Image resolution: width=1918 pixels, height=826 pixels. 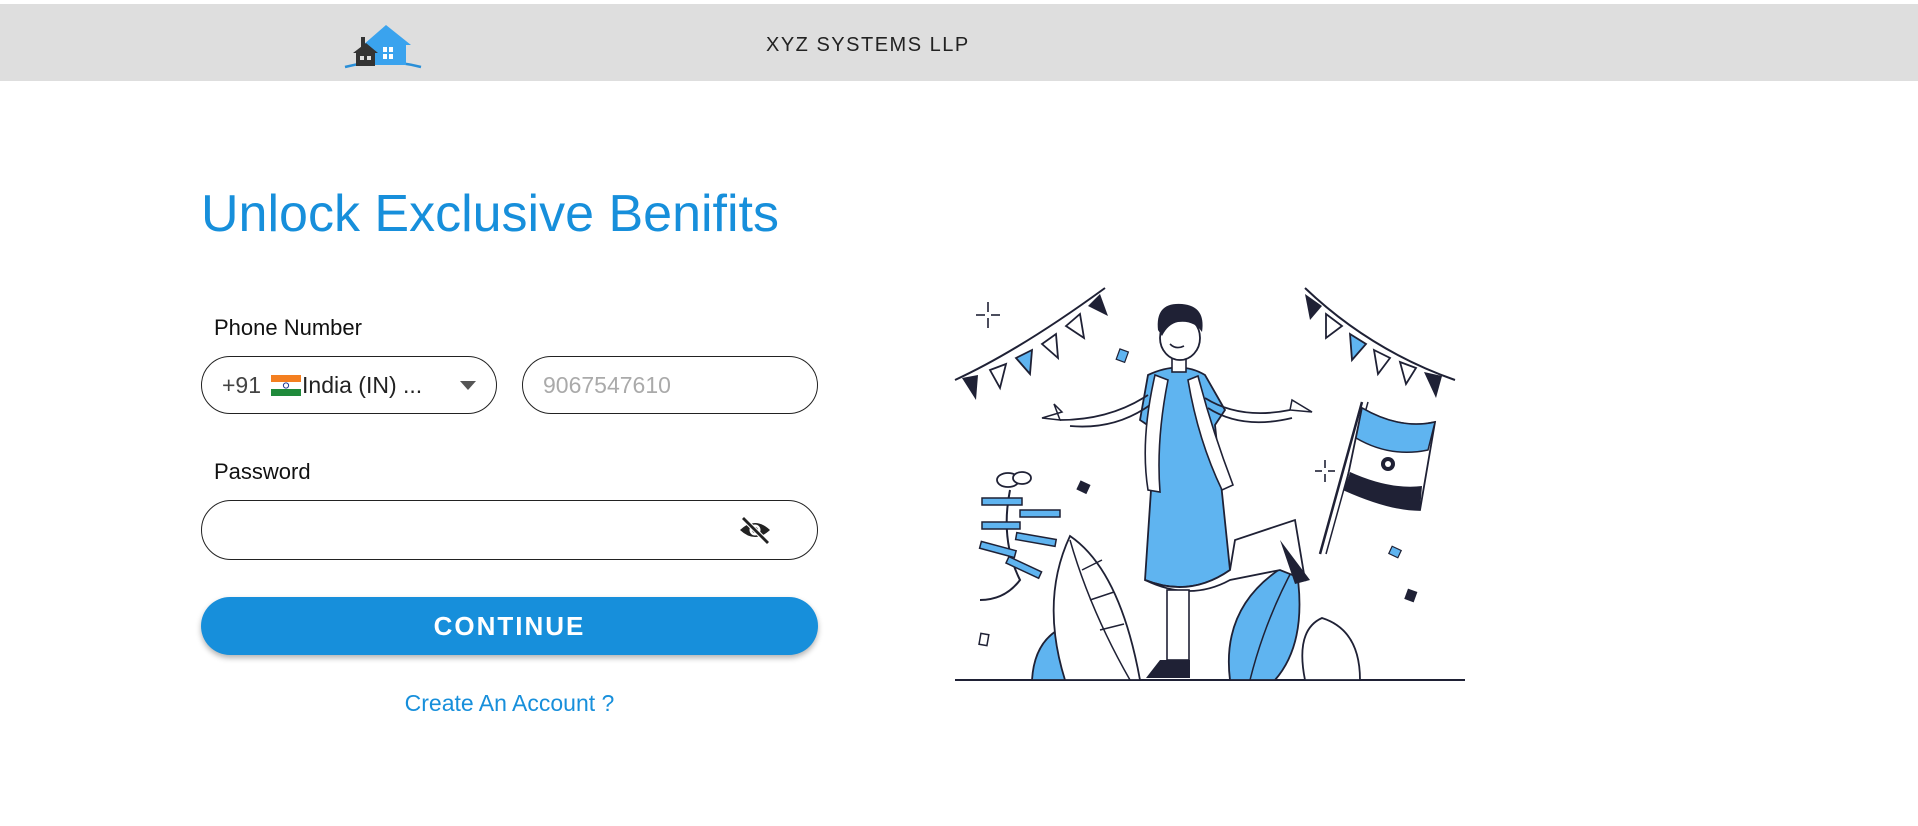 I want to click on password-field, so click(x=509, y=530).